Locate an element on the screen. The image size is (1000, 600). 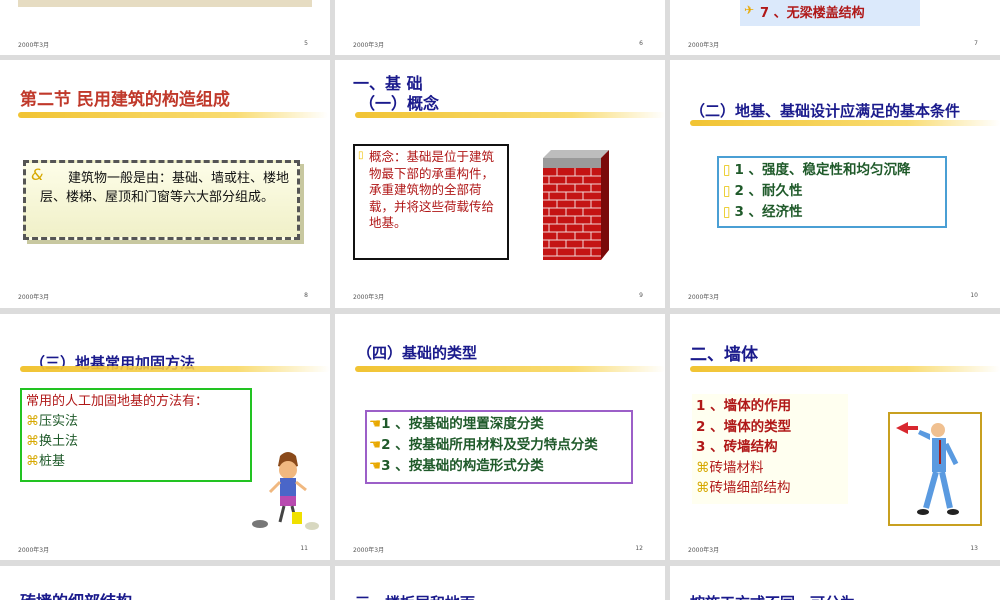
slide-number: 7 is located at coordinates (976, 43).